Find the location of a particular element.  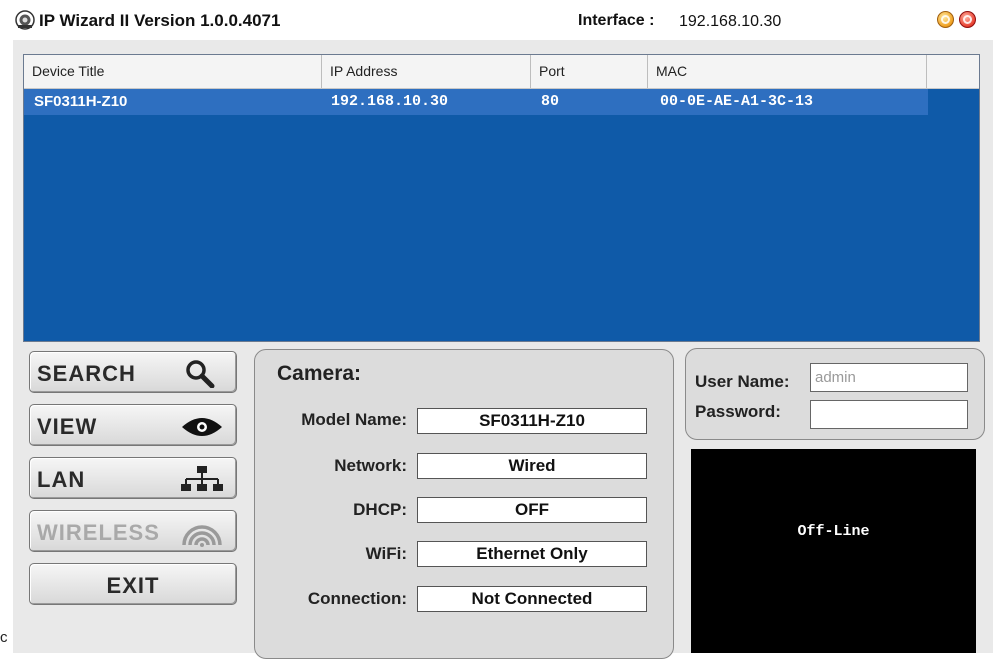

column-port: Port is located at coordinates (589, 71).